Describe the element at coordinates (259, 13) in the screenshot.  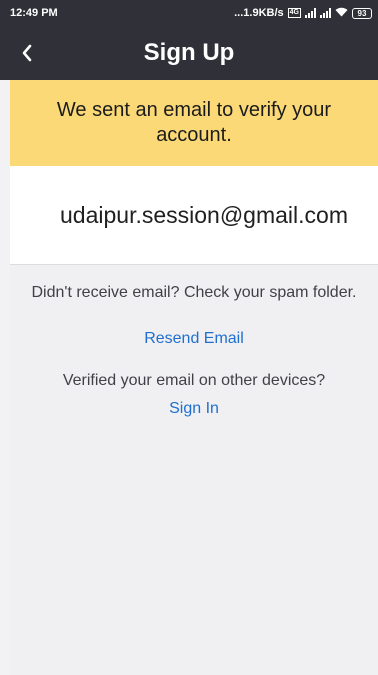
I see `network-speed: ...1.9KB/s` at that location.